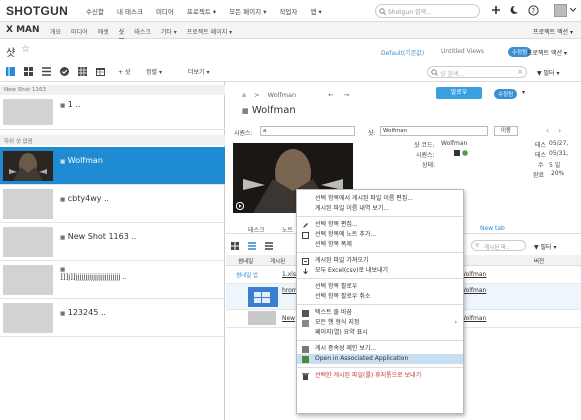 Image resolution: width=581 pixels, height=420 pixels. Describe the element at coordinates (240, 206) in the screenshot. I see `play-icon` at that location.